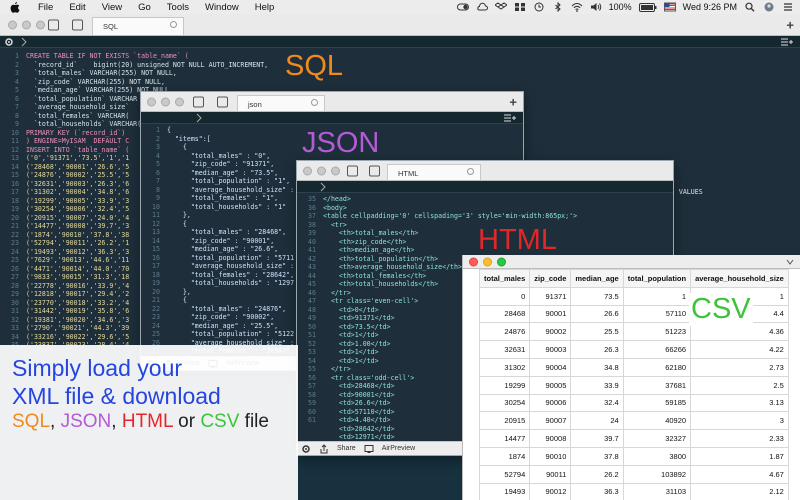 This screenshot has width=800, height=500. Describe the element at coordinates (156, 249) in the screenshot. I see `line-number: 15` at that location.